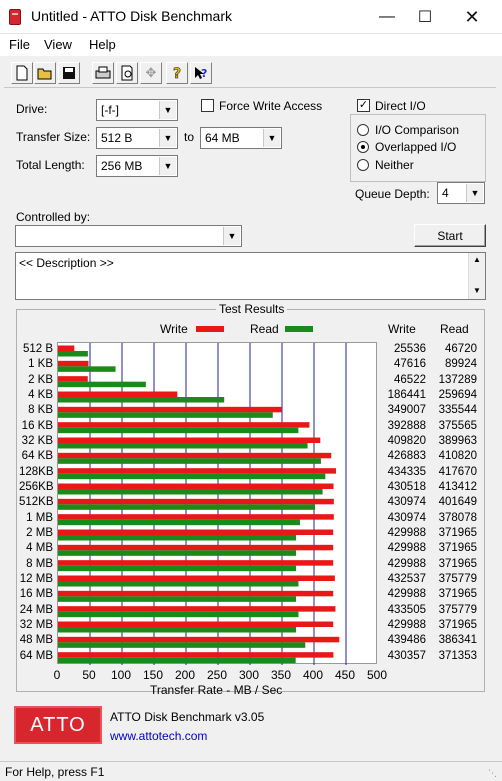 This screenshot has width=502, height=781. What do you see at coordinates (127, 73) in the screenshot?
I see `print-preview-icon` at bounding box center [127, 73].